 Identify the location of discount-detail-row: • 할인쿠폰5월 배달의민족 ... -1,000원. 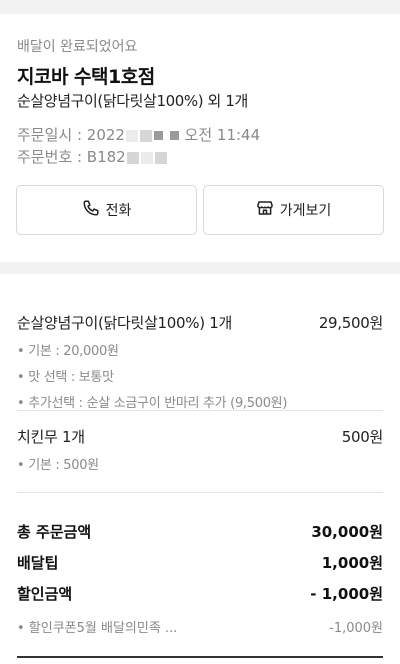
(200, 626).